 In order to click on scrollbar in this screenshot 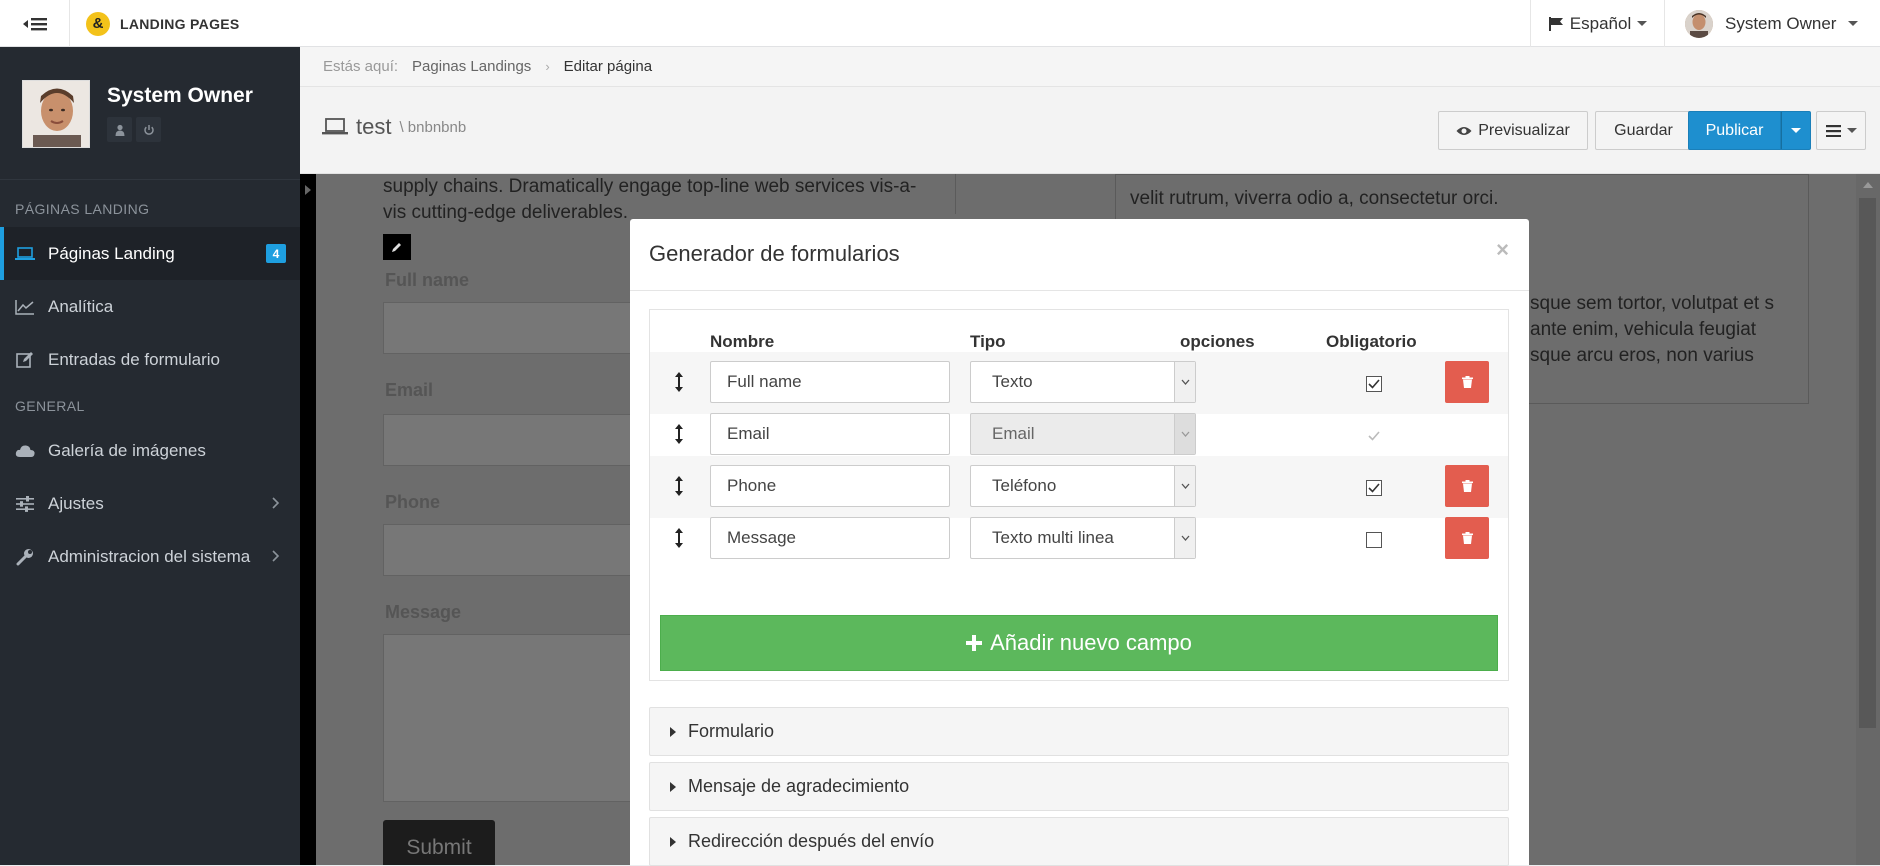, I will do `click(1868, 519)`.